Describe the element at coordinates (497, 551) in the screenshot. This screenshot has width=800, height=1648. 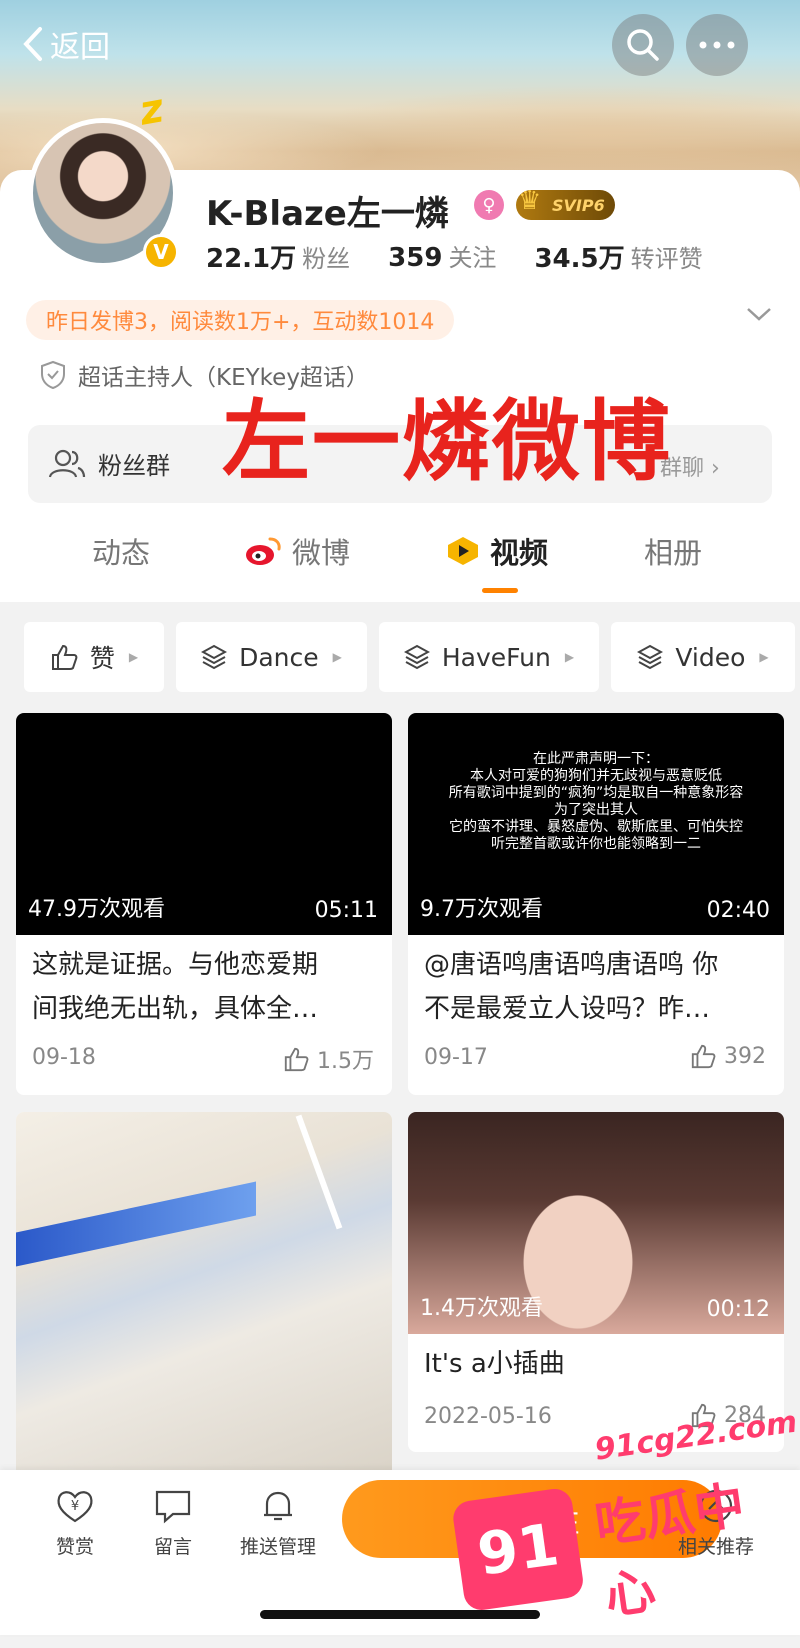
I see `tab-video: 视频` at that location.